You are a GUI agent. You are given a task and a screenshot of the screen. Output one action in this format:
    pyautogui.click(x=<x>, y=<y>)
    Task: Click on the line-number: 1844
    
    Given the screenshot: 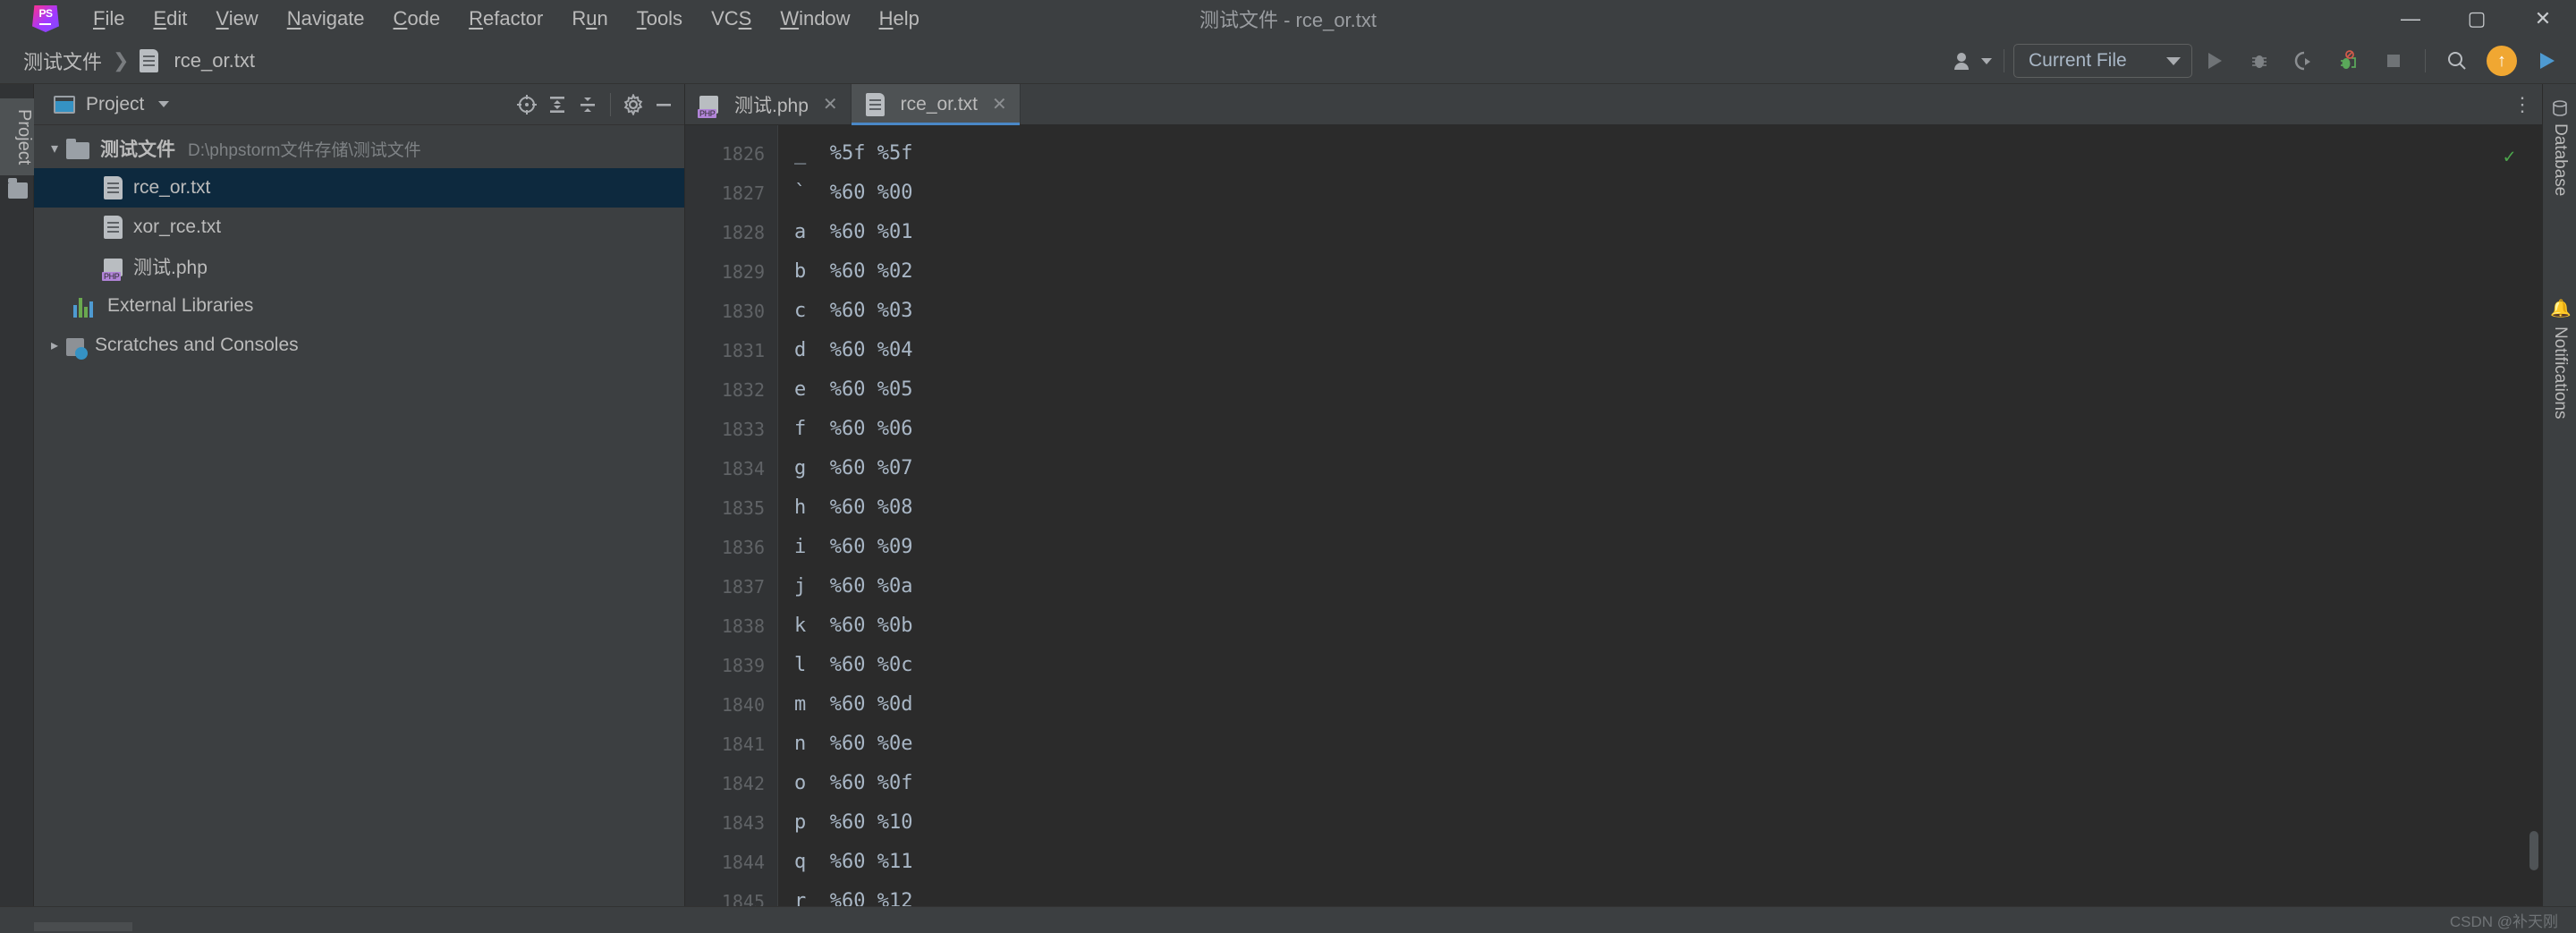 What is the action you would take?
    pyautogui.click(x=743, y=863)
    